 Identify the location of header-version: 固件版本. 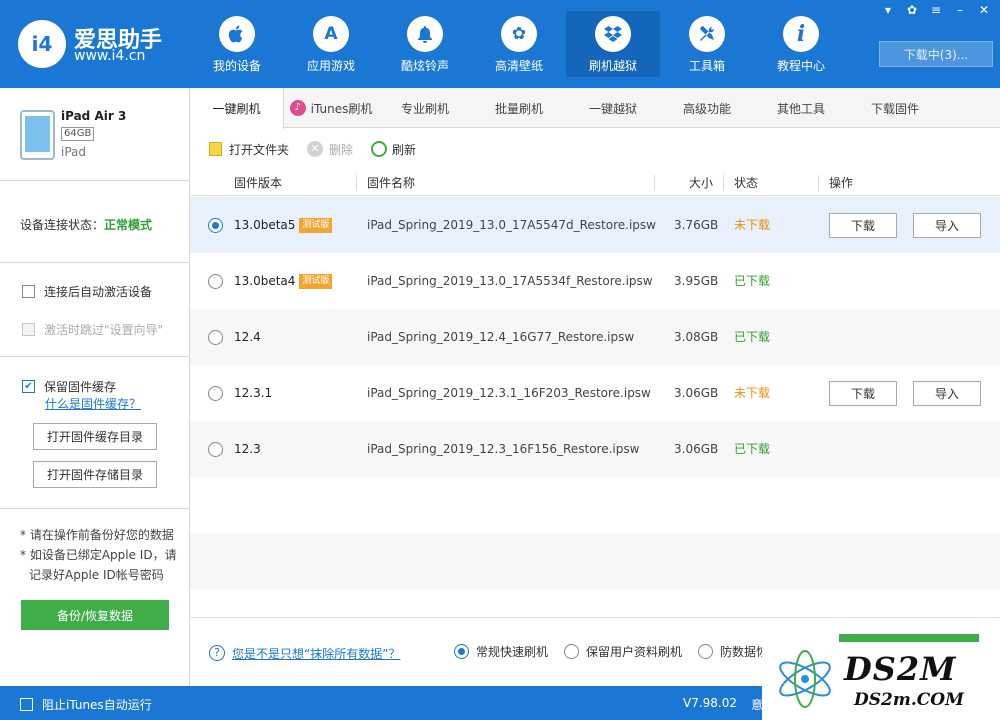
(258, 183).